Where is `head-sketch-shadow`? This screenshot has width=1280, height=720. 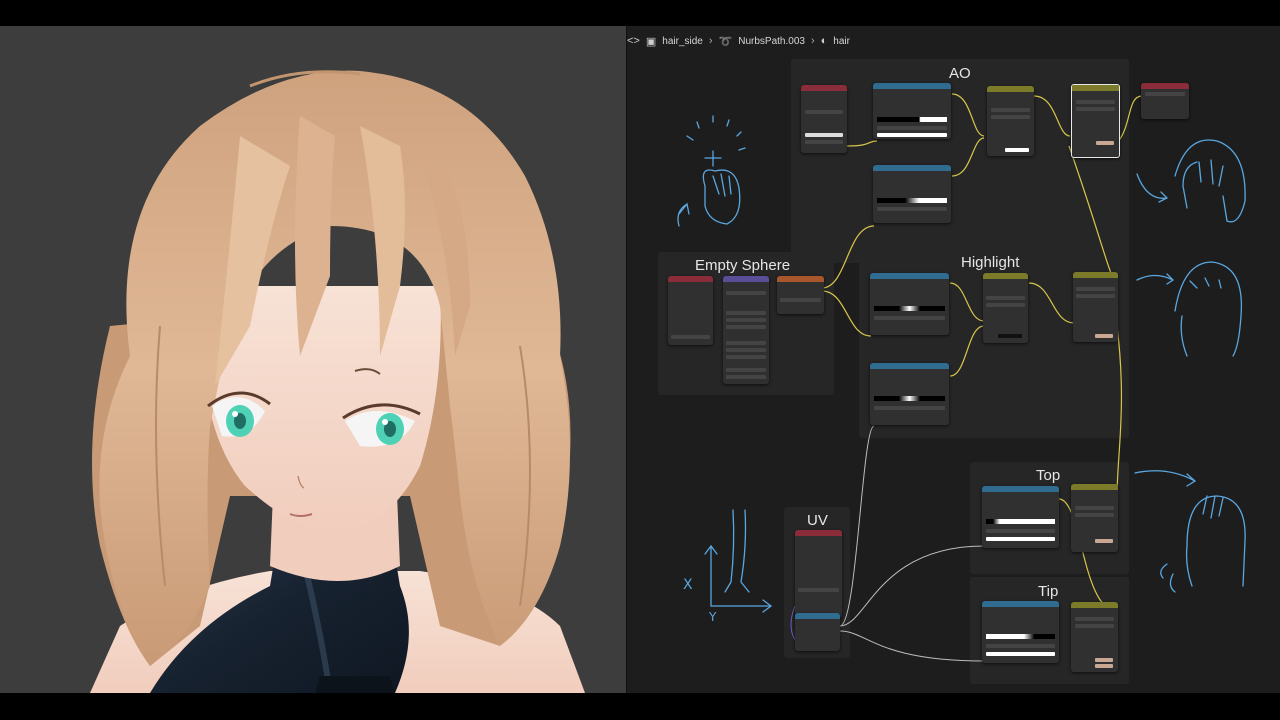 head-sketch-shadow is located at coordinates (1191, 181).